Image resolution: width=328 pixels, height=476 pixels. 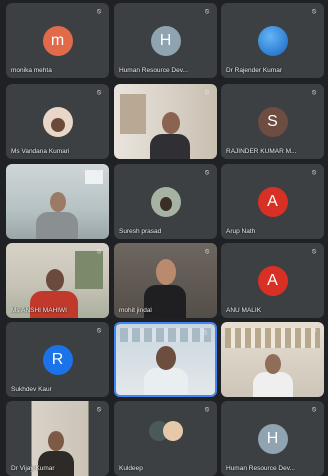 I want to click on avatar: m, so click(x=57, y=41).